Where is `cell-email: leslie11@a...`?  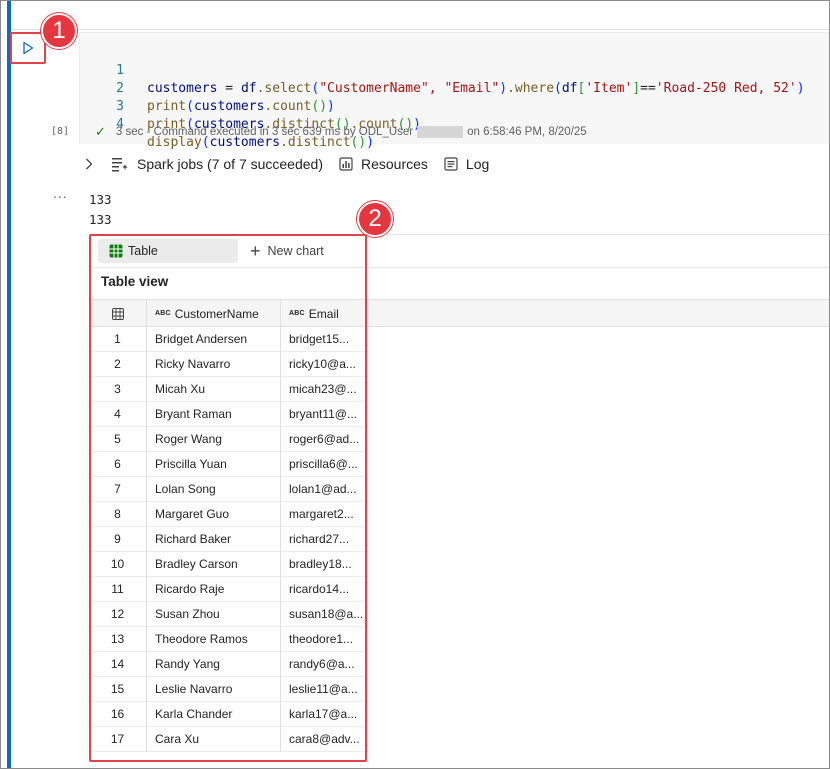
cell-email: leslie11@a... is located at coordinates (324, 689).